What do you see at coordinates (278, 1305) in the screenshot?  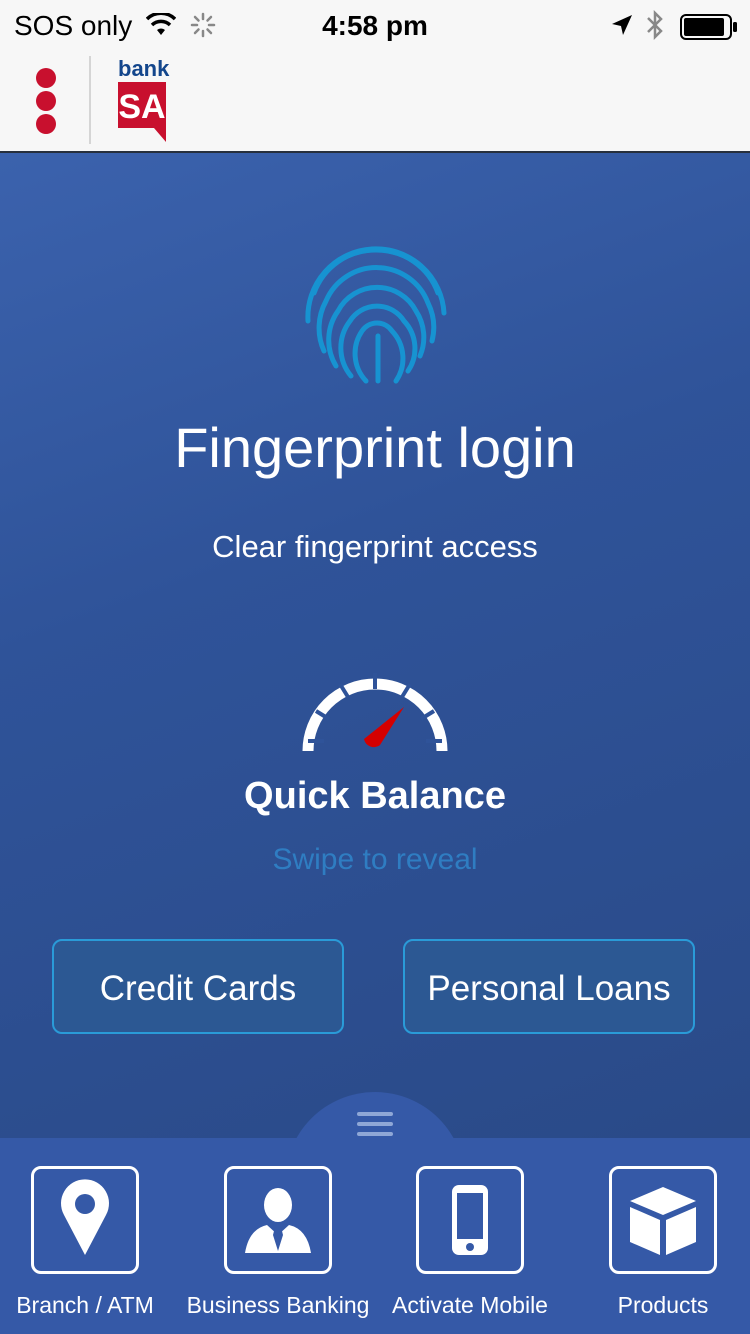 I see `tab-label: Business Banking` at bounding box center [278, 1305].